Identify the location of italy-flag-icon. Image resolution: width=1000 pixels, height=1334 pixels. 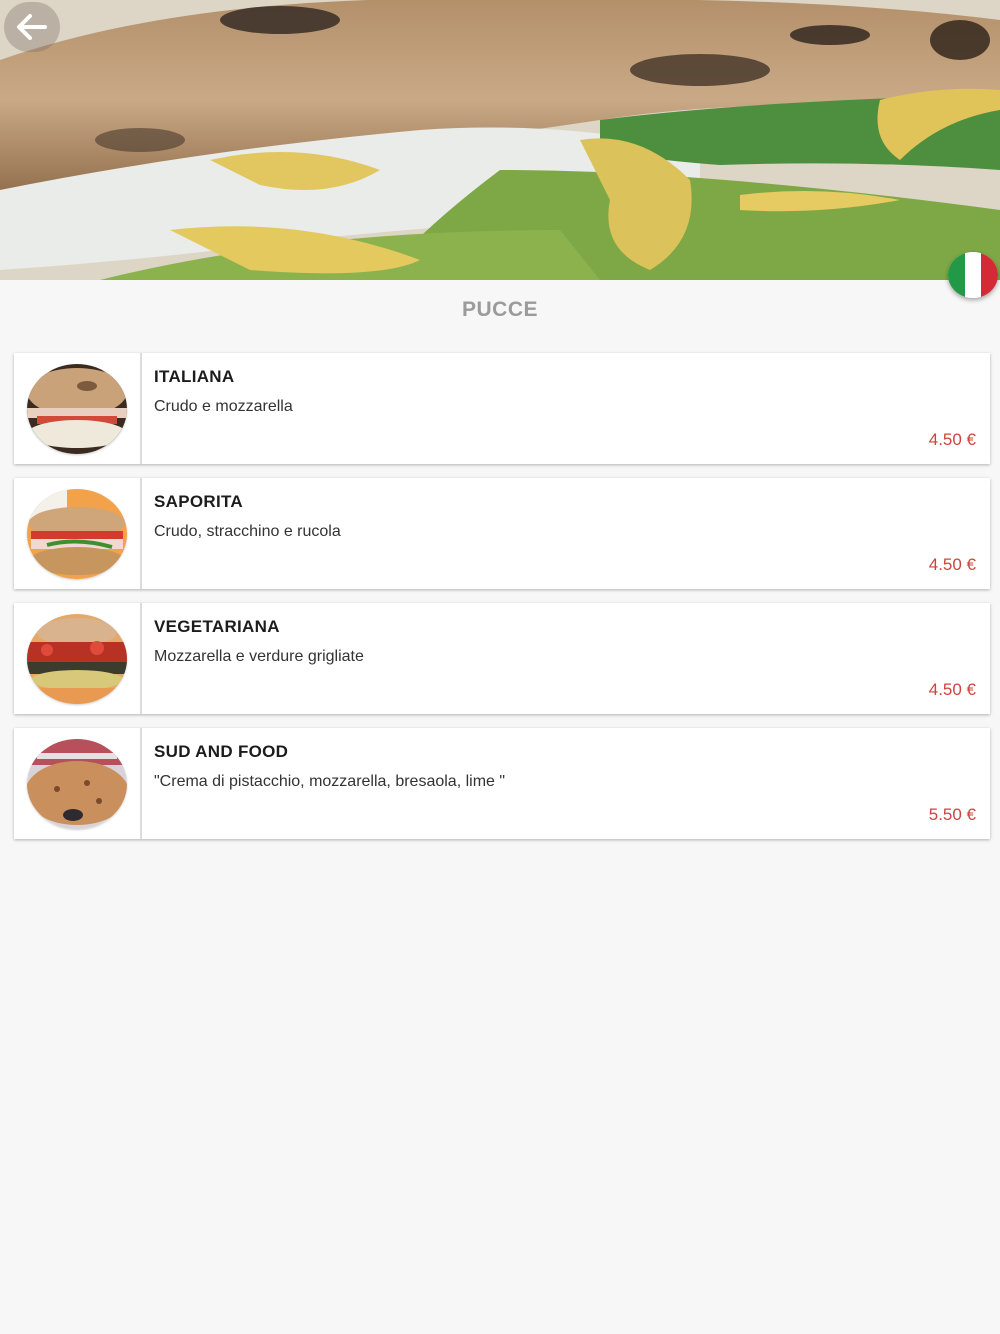
(973, 275).